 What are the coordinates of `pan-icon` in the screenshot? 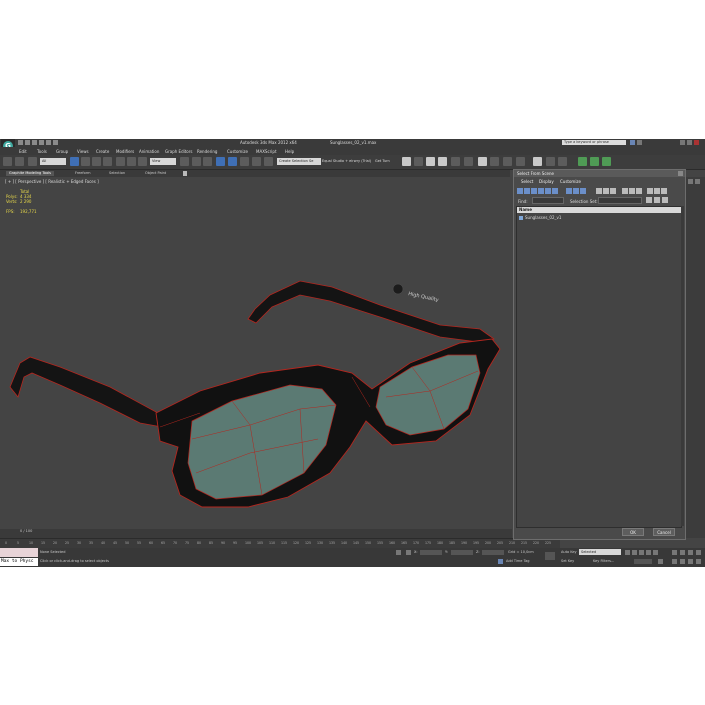 It's located at (682, 561).